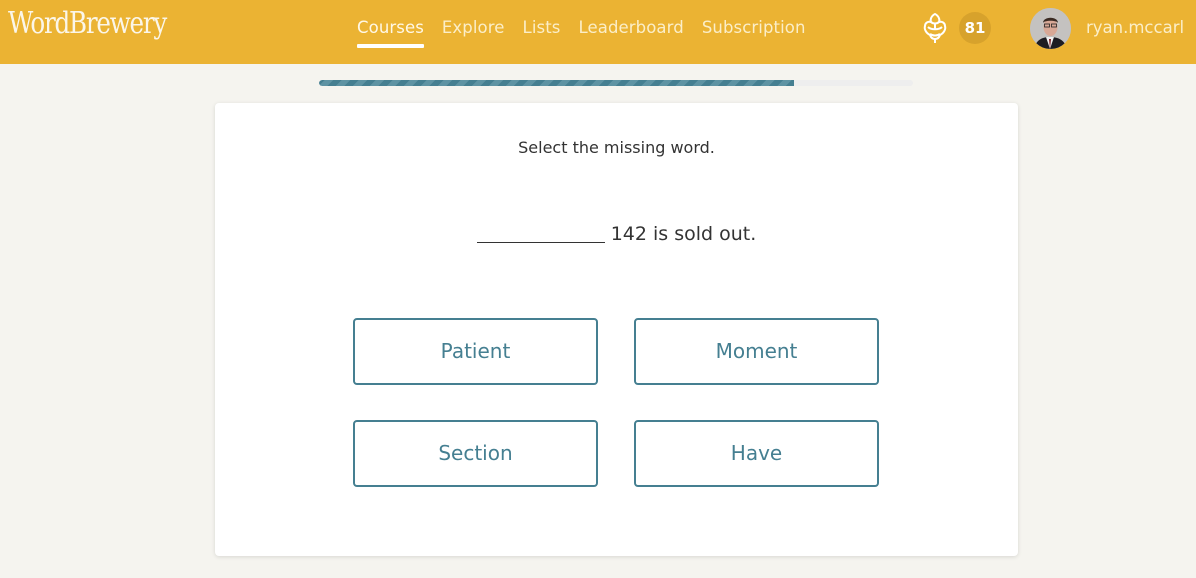  What do you see at coordinates (616, 147) in the screenshot?
I see `quiz-instruction: Select the missing word.` at bounding box center [616, 147].